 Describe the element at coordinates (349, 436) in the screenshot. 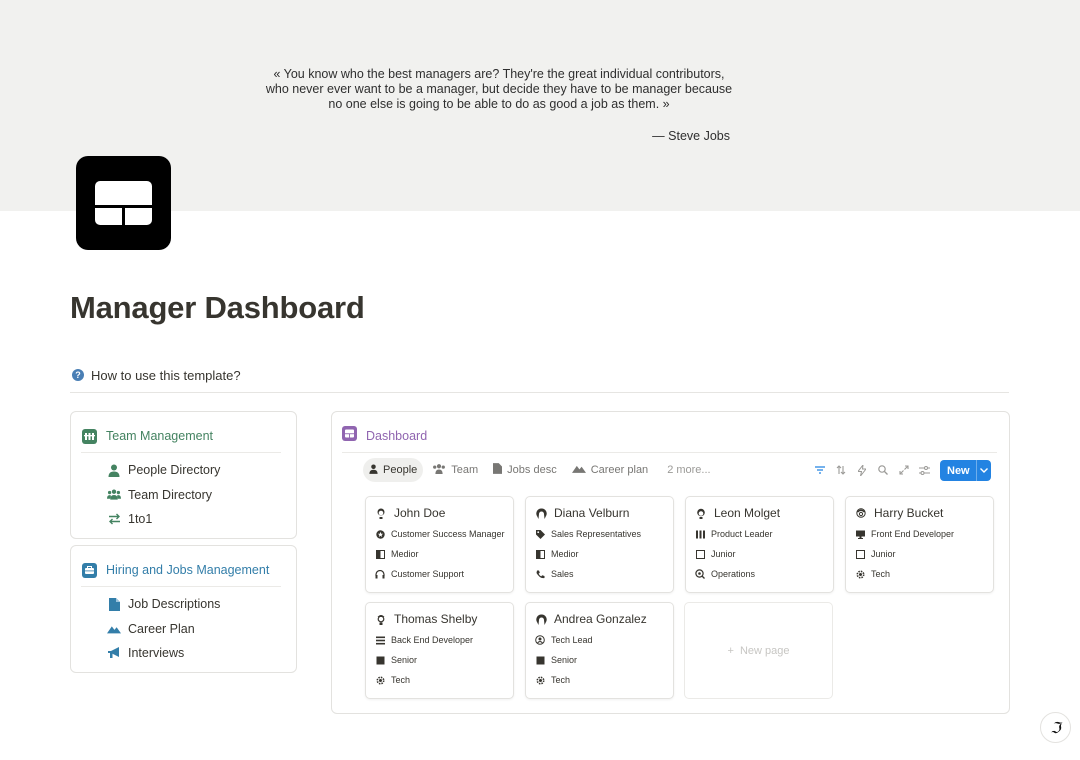

I see `dashboard-icon` at that location.